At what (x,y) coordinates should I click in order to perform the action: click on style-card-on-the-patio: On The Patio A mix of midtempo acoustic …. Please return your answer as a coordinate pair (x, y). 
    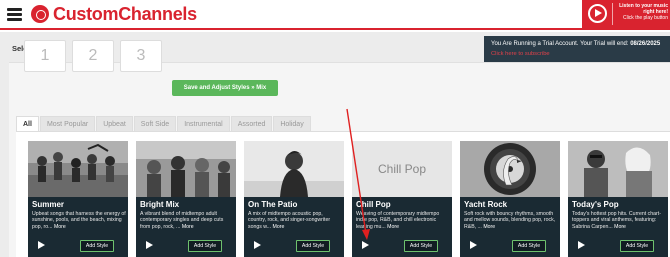
    Looking at the image, I should click on (294, 199).